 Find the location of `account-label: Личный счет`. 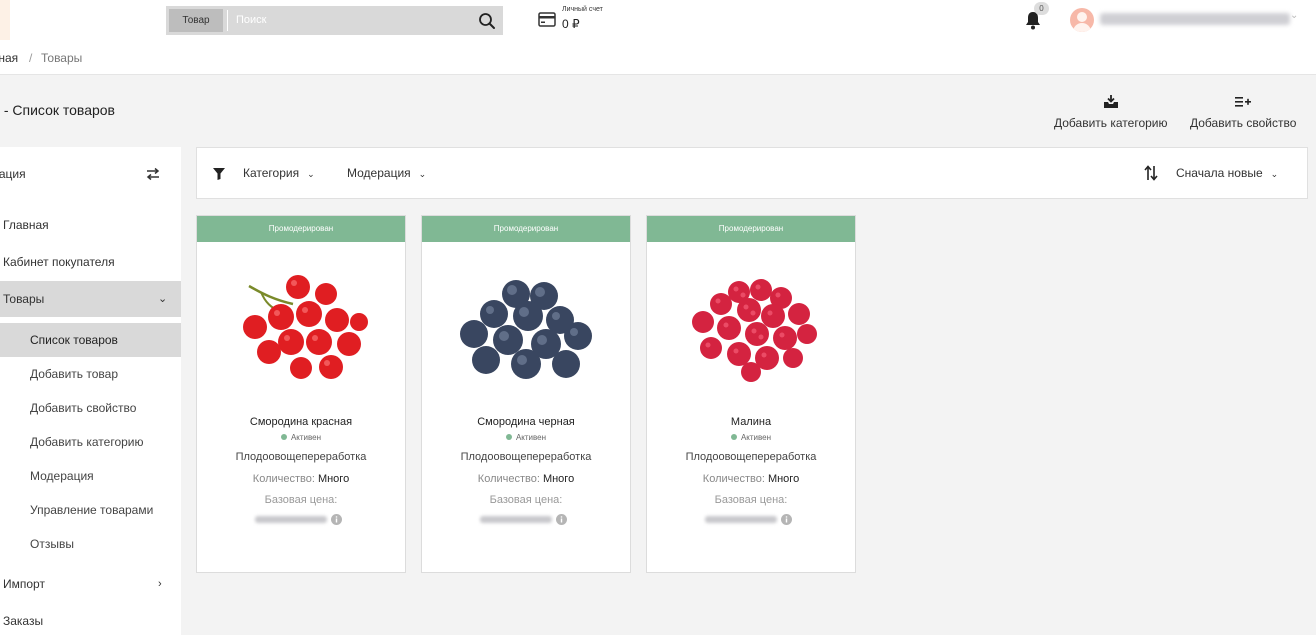

account-label: Личный счет is located at coordinates (582, 9).